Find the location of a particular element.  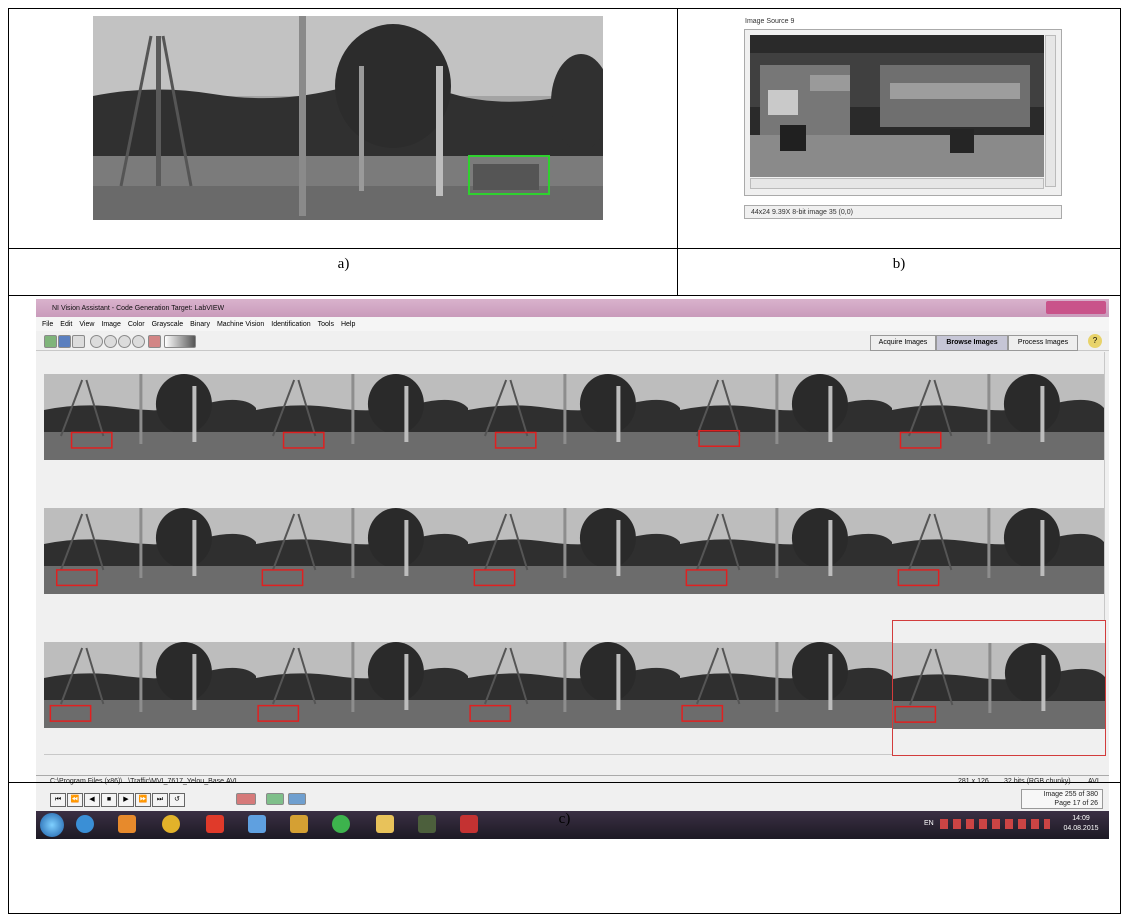

menu-item-tools: Tools is located at coordinates (326, 324).